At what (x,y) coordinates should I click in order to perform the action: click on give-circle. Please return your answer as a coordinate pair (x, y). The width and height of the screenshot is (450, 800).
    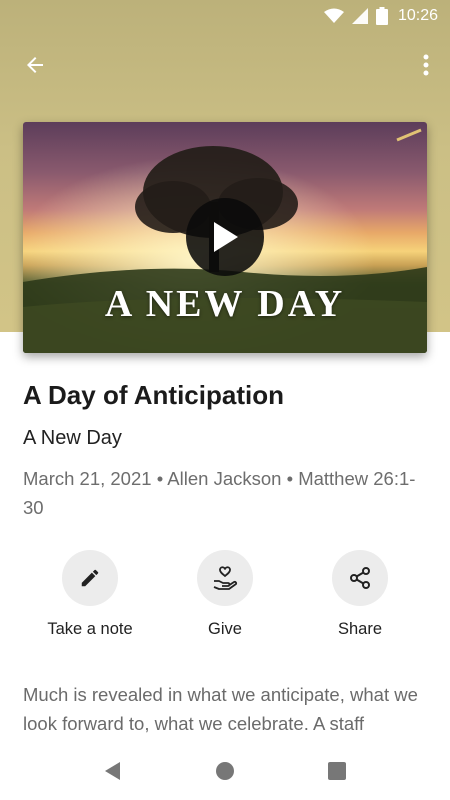
    Looking at the image, I should click on (225, 578).